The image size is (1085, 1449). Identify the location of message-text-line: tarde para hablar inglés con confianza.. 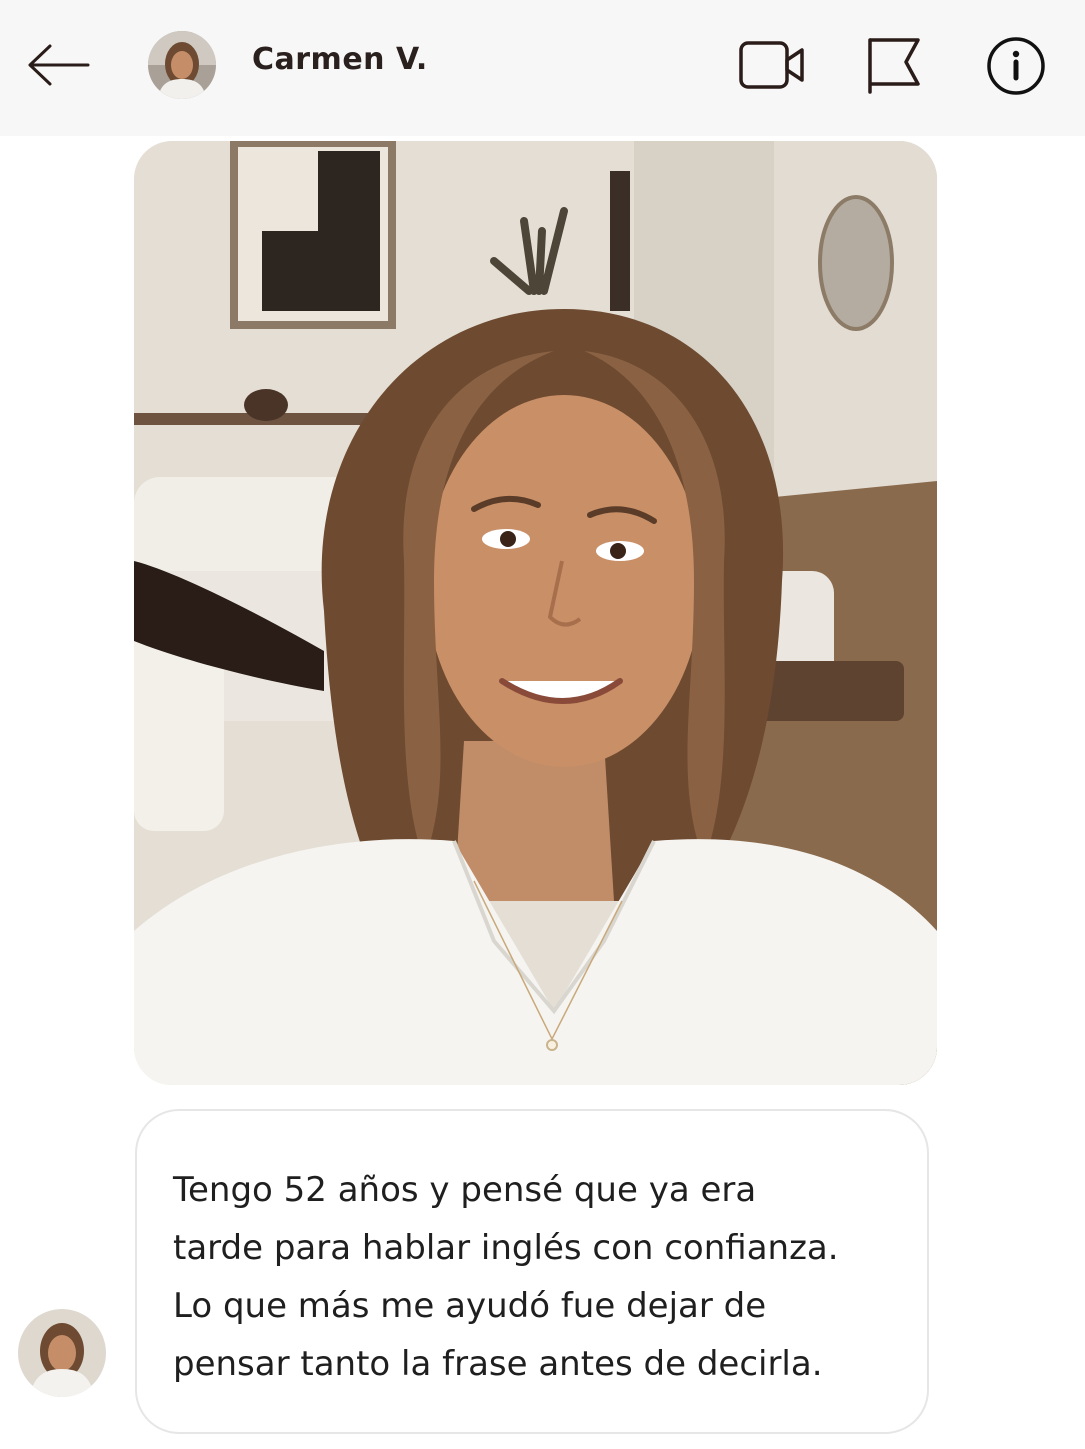
(506, 1248).